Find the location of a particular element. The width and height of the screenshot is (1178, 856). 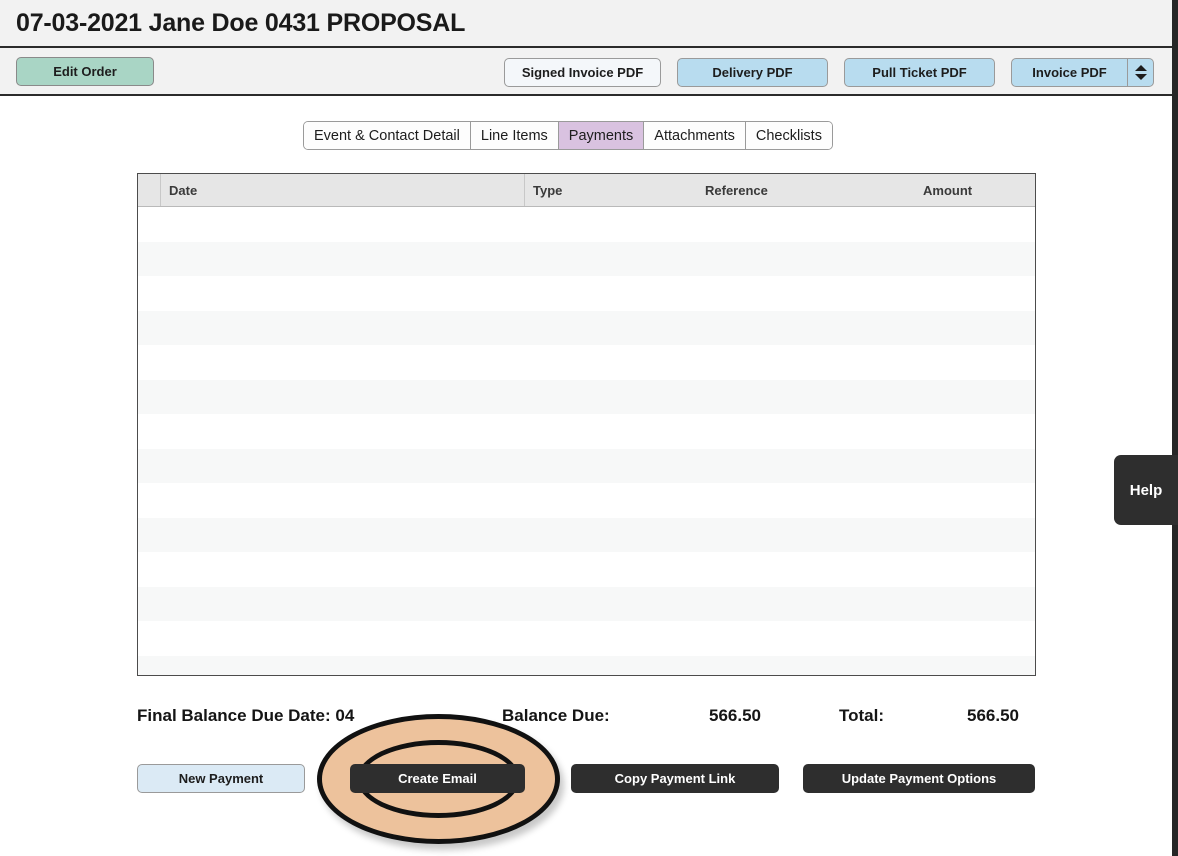

tab-payments: Payments is located at coordinates (601, 135).